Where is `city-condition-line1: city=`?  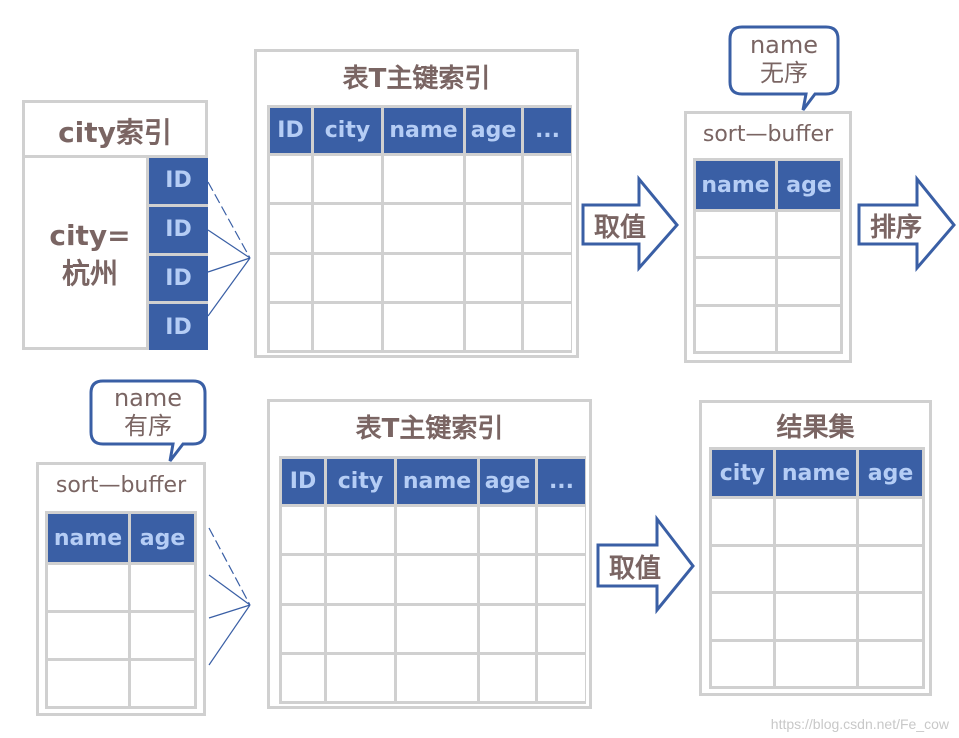 city-condition-line1: city= is located at coordinates (90, 235).